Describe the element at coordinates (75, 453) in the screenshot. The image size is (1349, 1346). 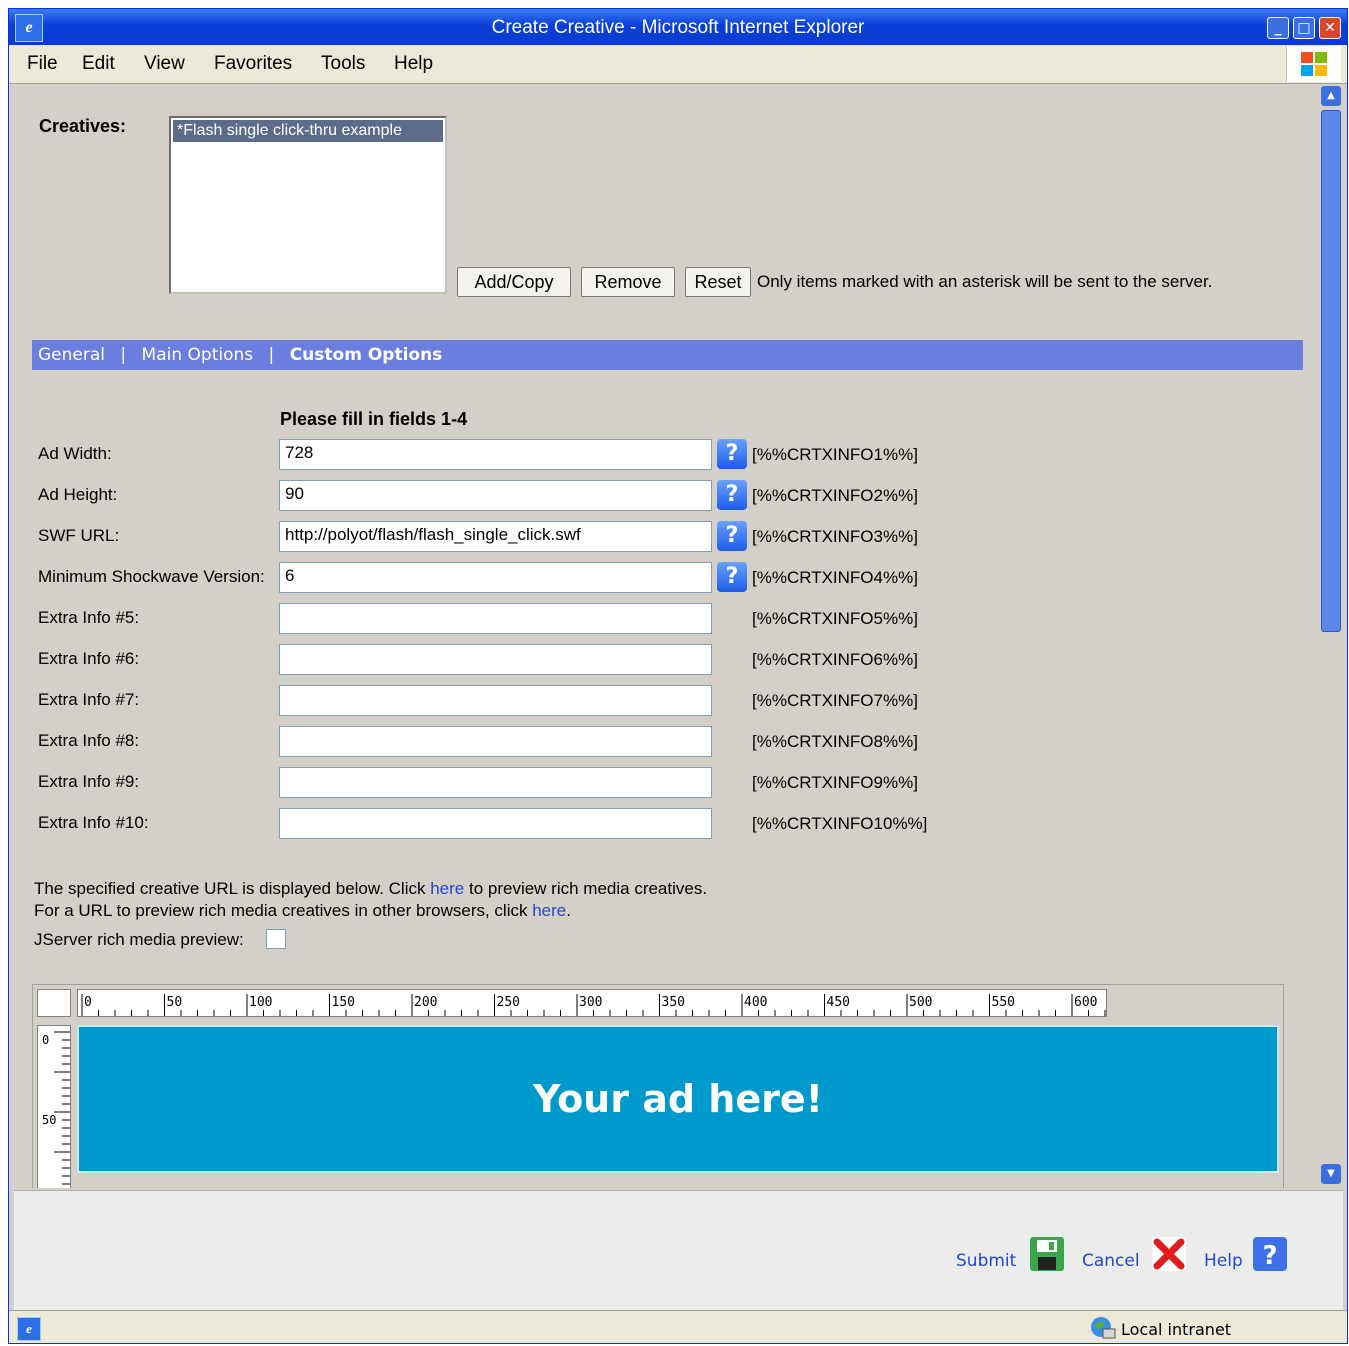
I see `field-label-ad-width: Ad Width:` at that location.